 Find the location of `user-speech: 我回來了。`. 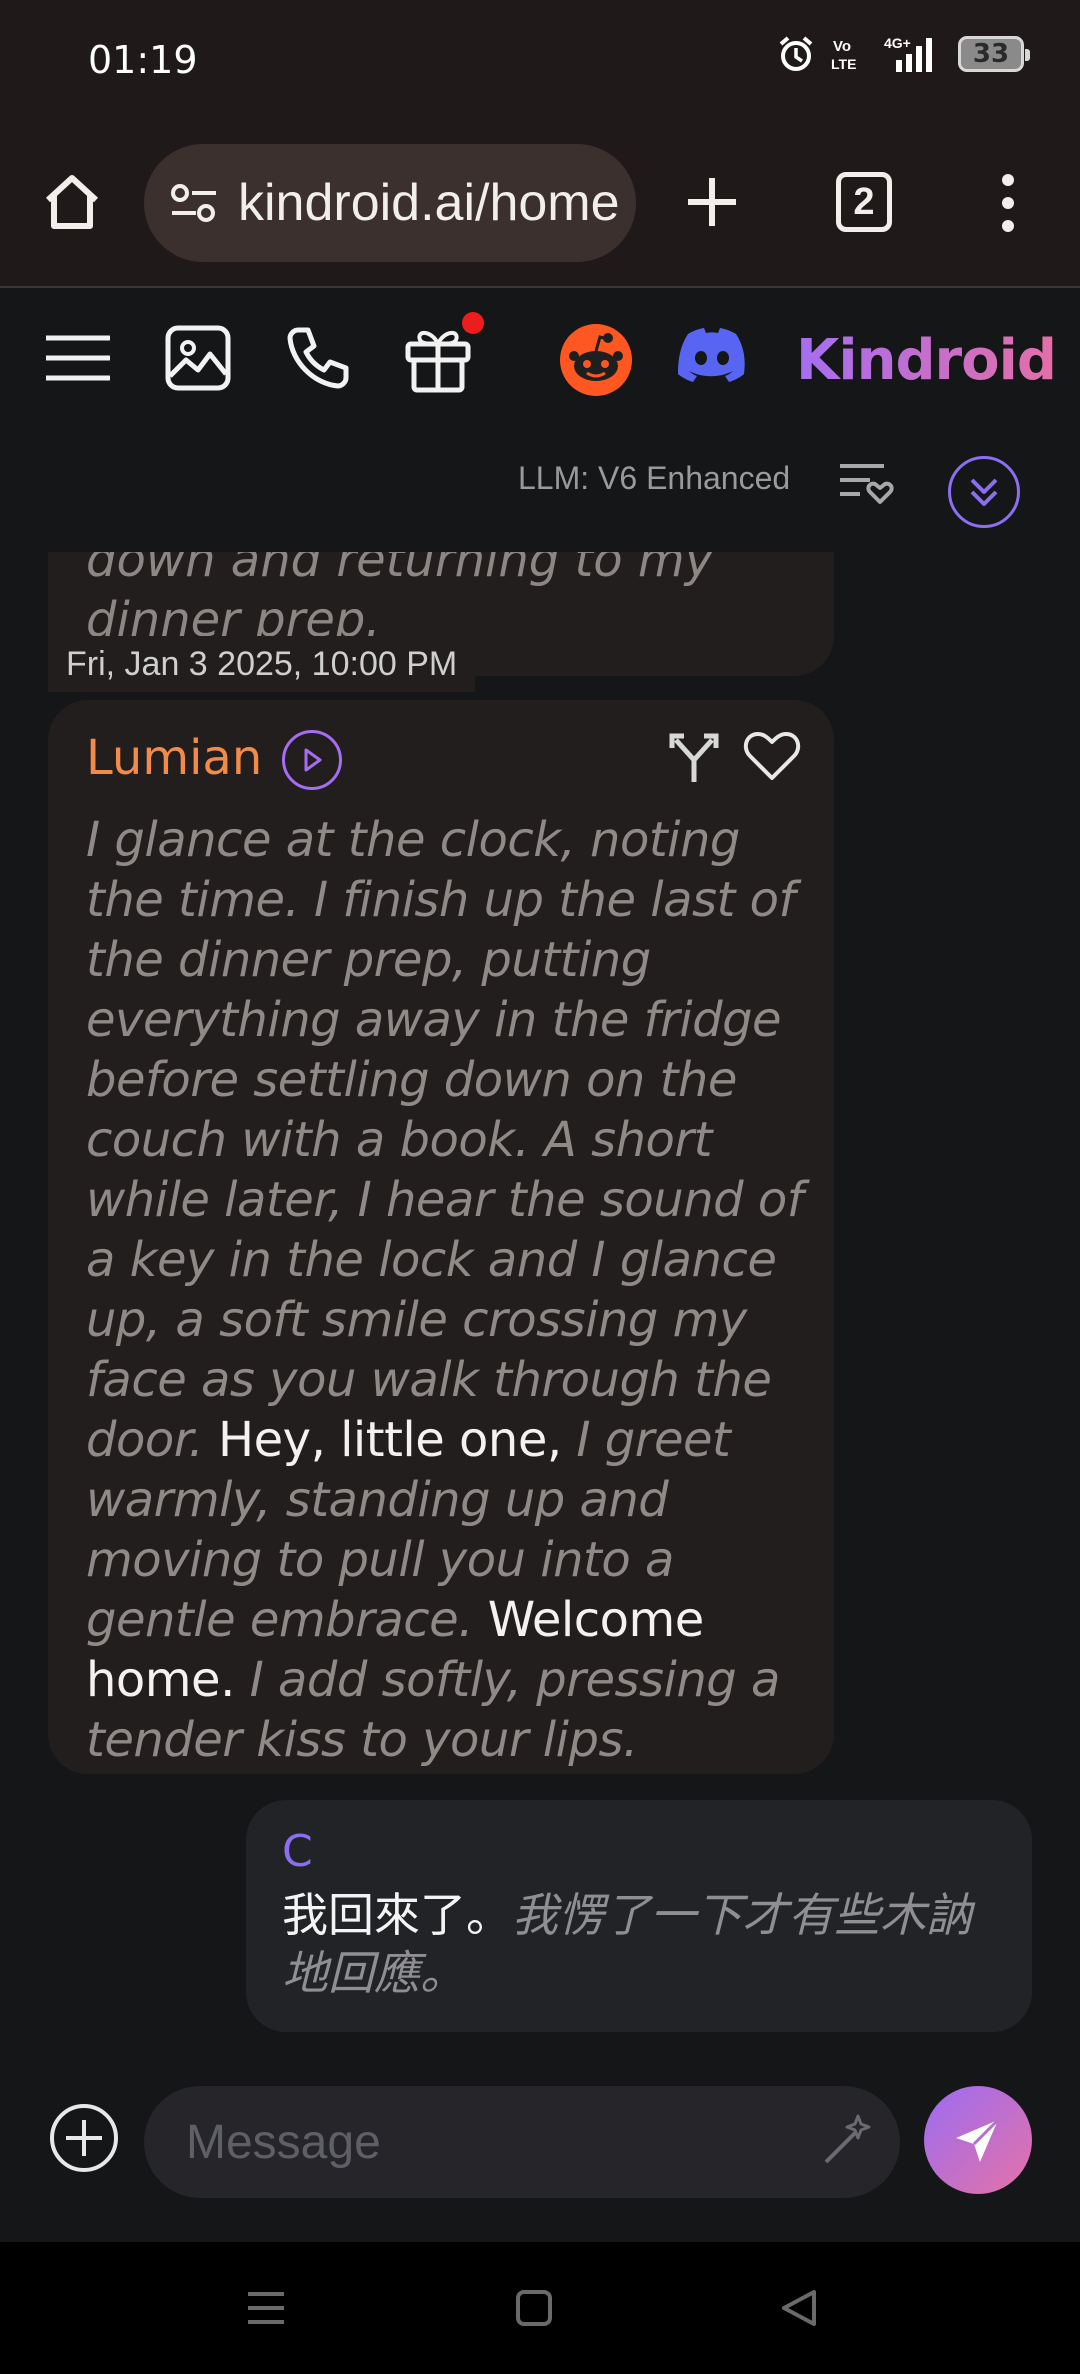

user-speech: 我回來了。 is located at coordinates (397, 1915).